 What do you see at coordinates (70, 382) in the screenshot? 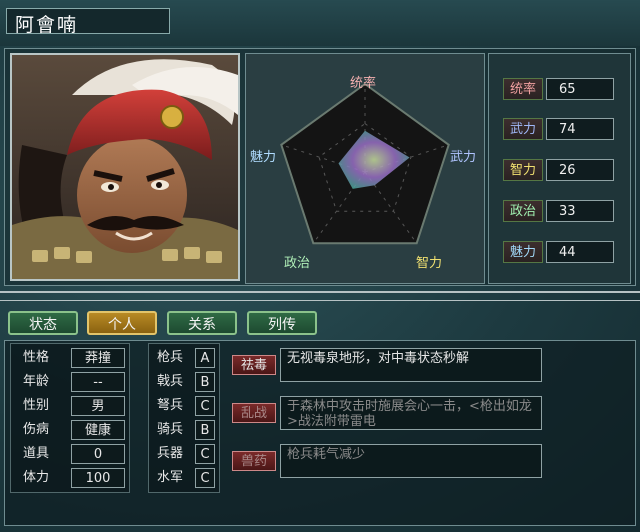
I see `info-row: 年龄 --` at bounding box center [70, 382].